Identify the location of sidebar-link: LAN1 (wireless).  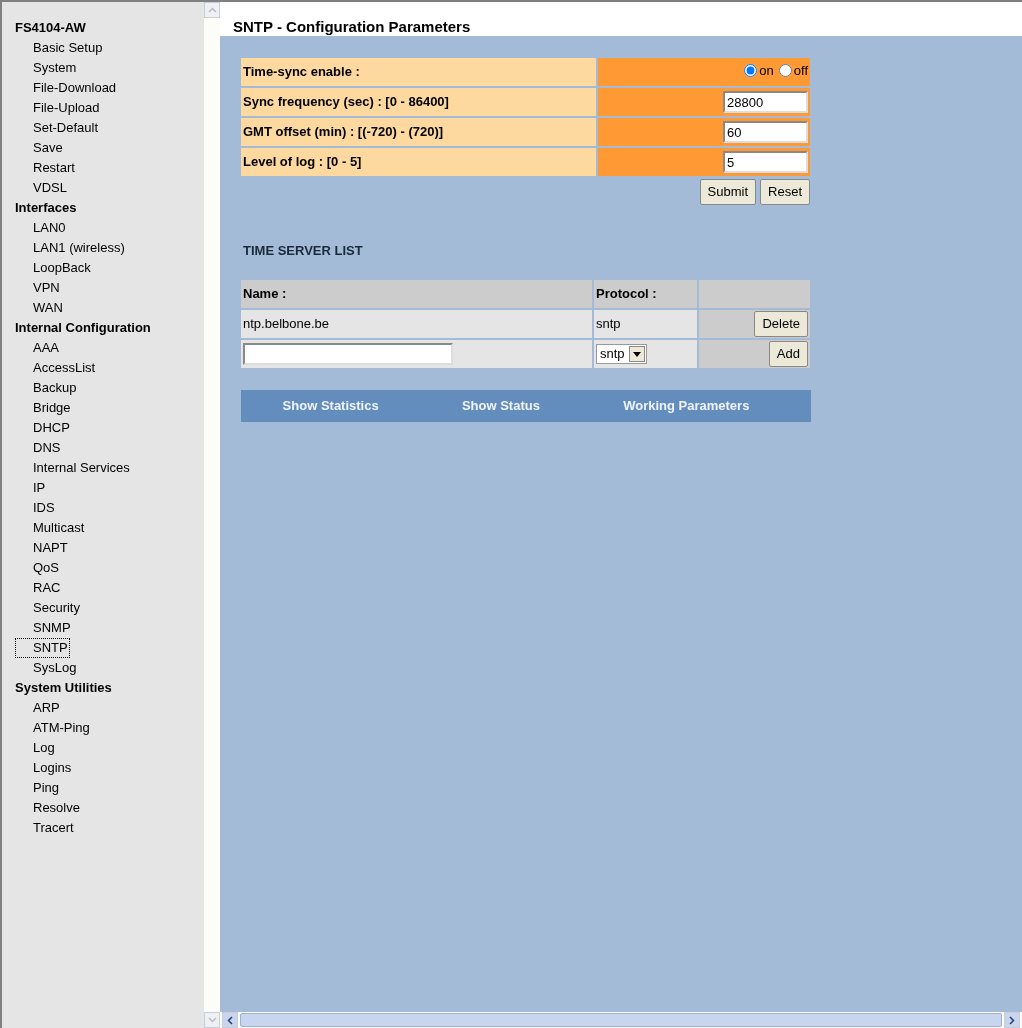
(79, 248).